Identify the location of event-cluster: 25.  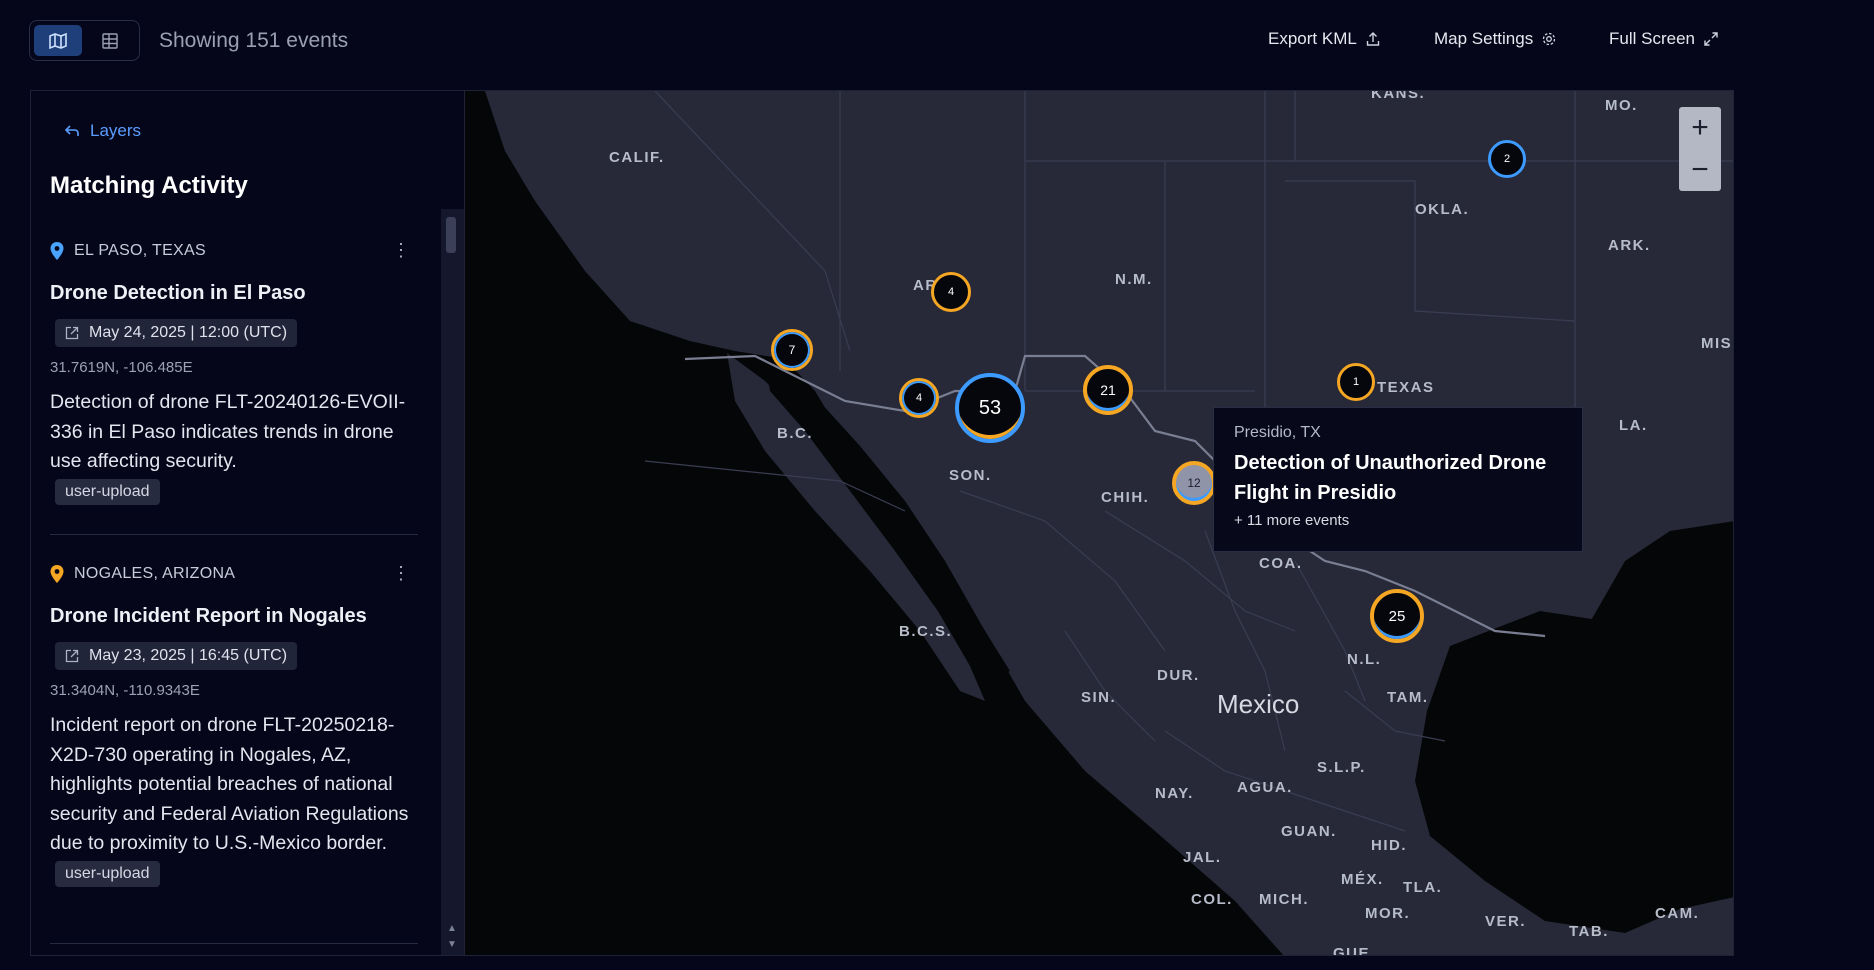
(1397, 616).